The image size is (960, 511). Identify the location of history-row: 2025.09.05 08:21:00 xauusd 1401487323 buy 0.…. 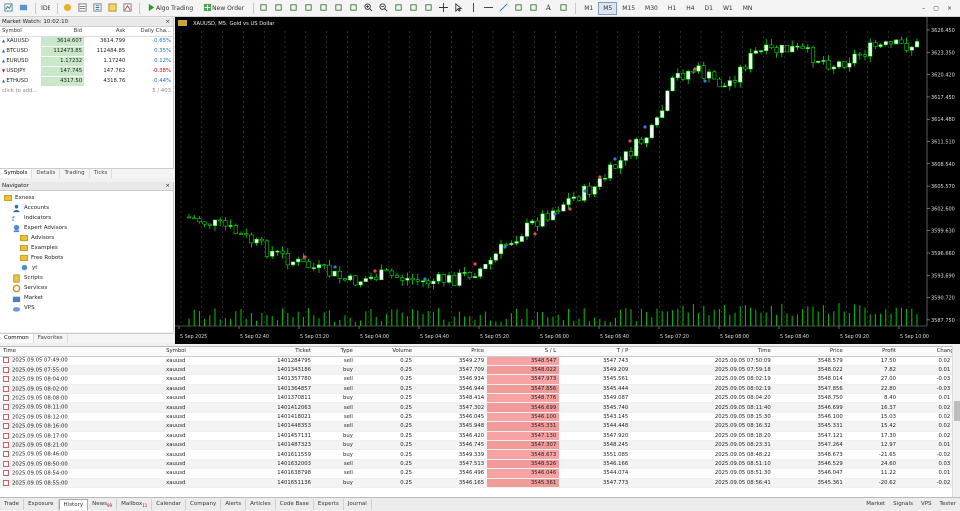
(480, 445).